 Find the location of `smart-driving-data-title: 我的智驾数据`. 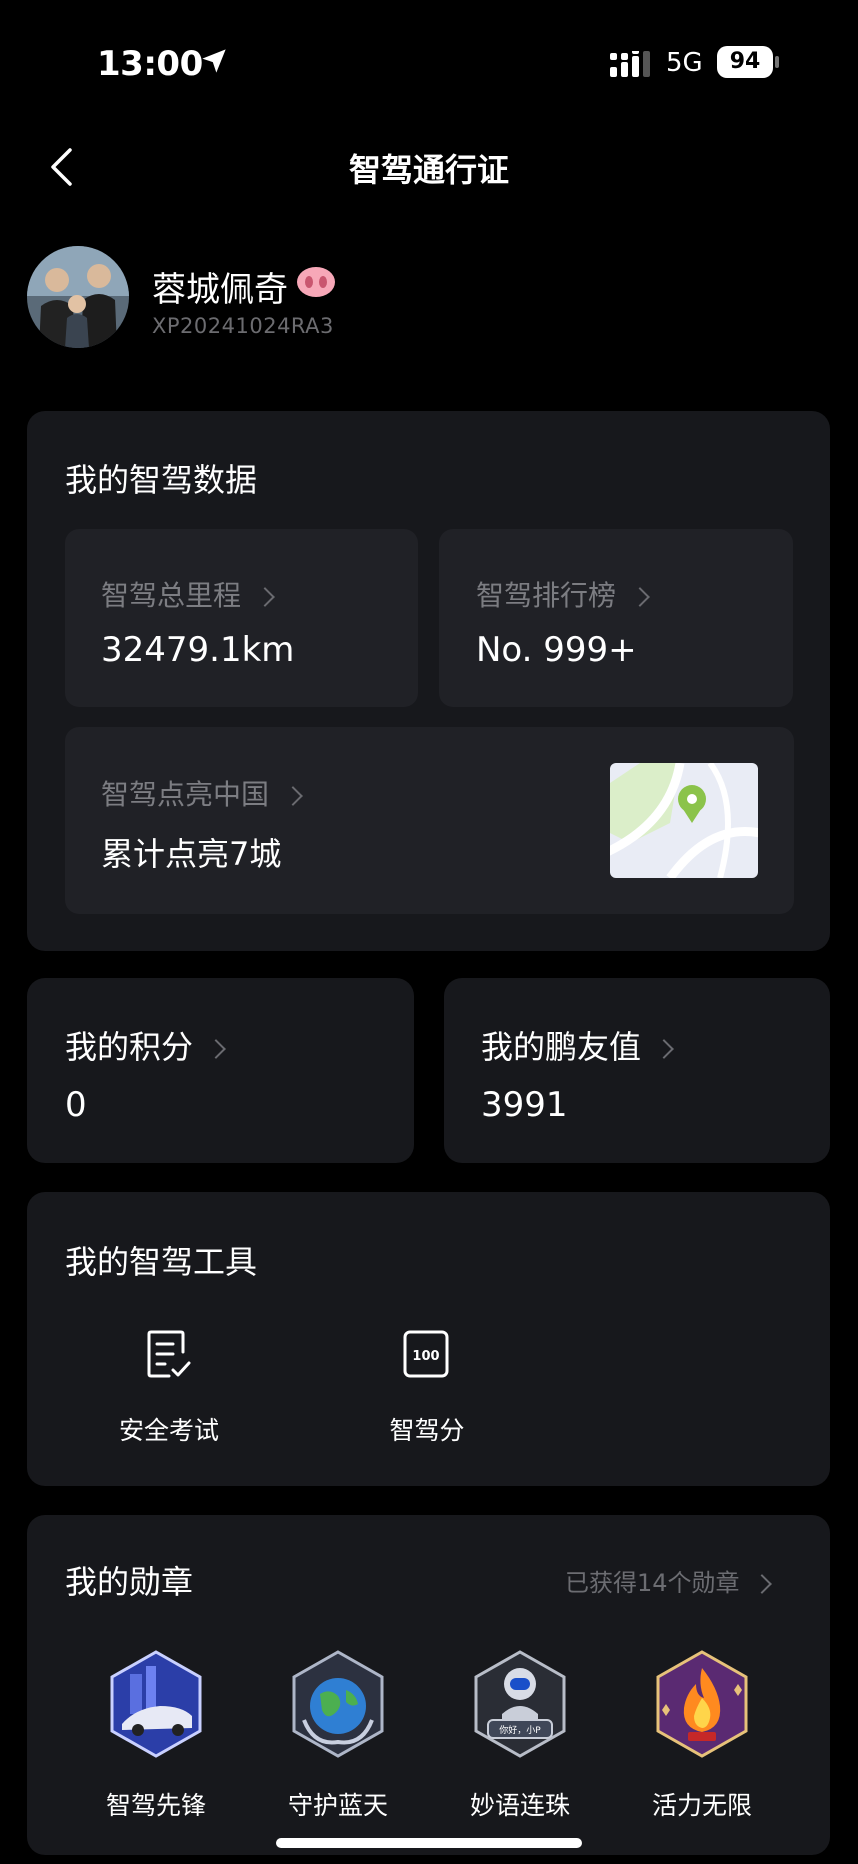

smart-driving-data-title: 我的智驾数据 is located at coordinates (161, 480).